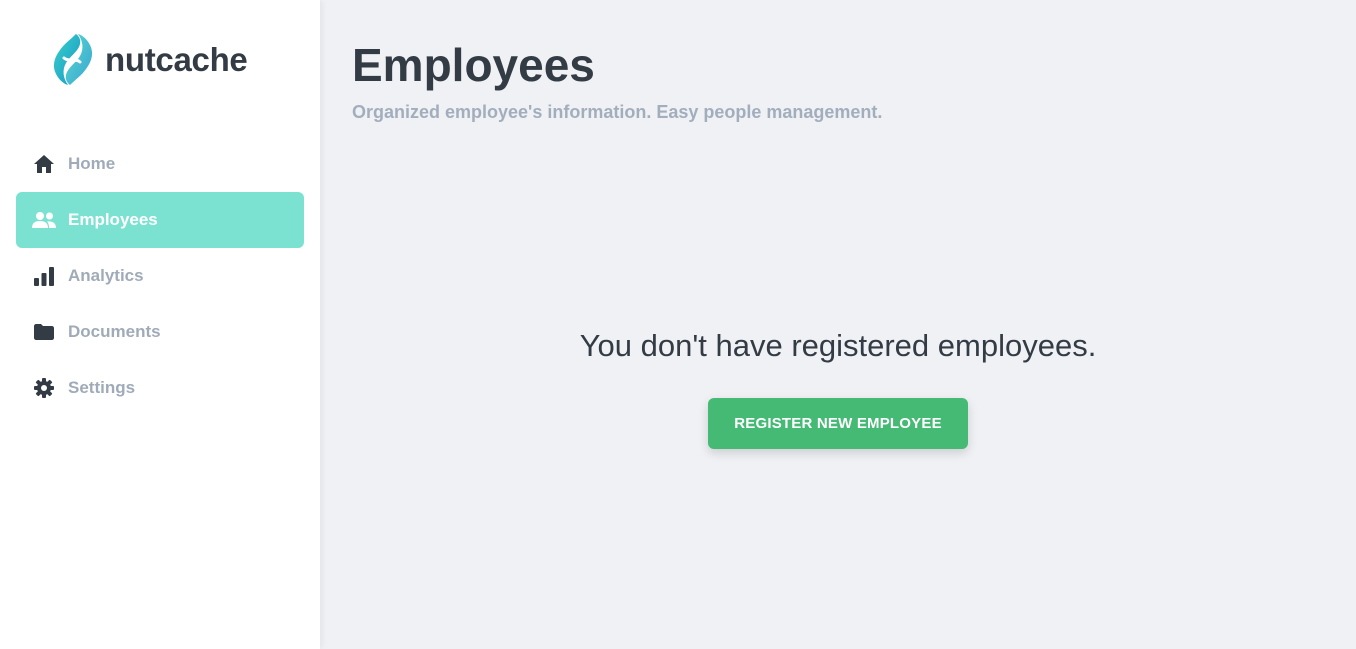 Image resolution: width=1356 pixels, height=649 pixels. What do you see at coordinates (160, 164) in the screenshot?
I see `sidebar-item-home: Home` at bounding box center [160, 164].